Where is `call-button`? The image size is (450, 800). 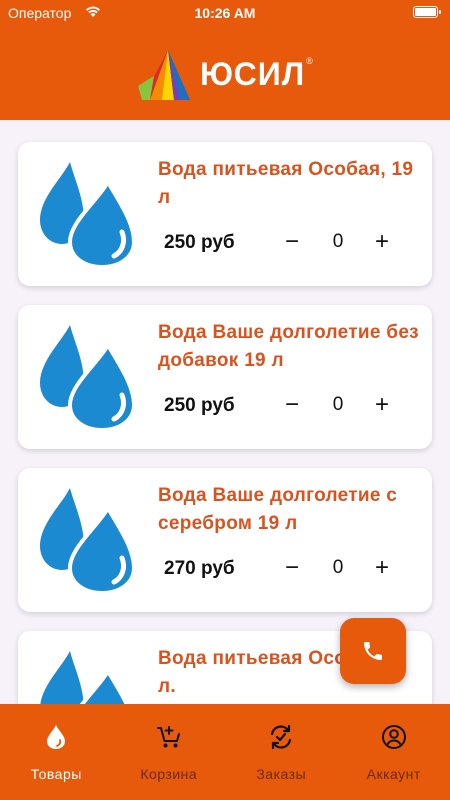
call-button is located at coordinates (373, 651).